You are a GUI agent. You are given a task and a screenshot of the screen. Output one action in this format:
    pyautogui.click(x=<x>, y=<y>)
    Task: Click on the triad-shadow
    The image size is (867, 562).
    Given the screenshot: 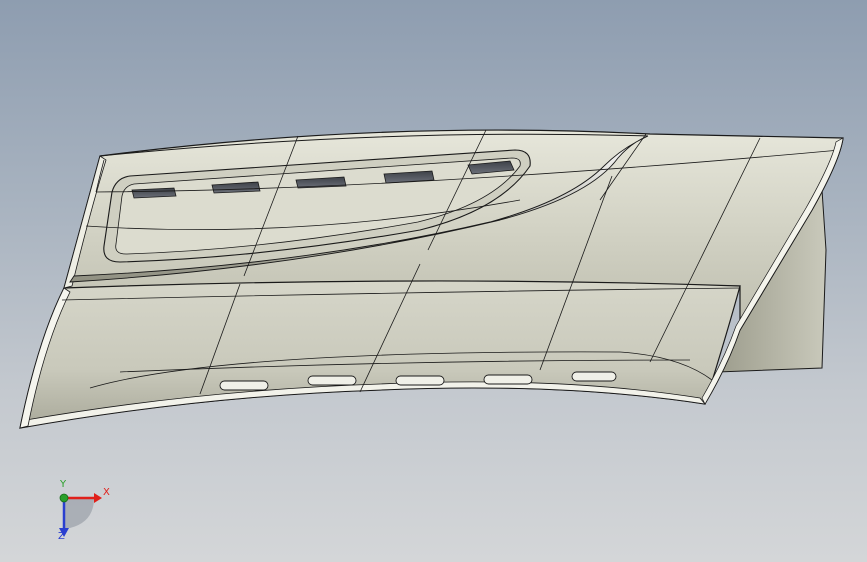 What is the action you would take?
    pyautogui.click(x=79, y=513)
    